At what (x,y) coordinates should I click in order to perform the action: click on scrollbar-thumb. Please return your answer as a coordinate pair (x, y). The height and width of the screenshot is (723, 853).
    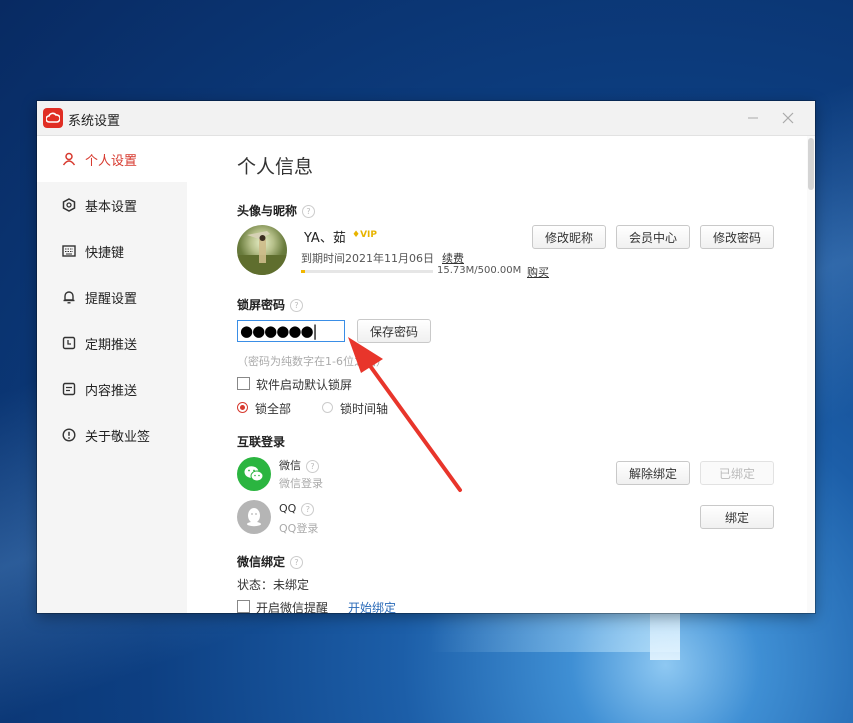
    Looking at the image, I should click on (811, 164).